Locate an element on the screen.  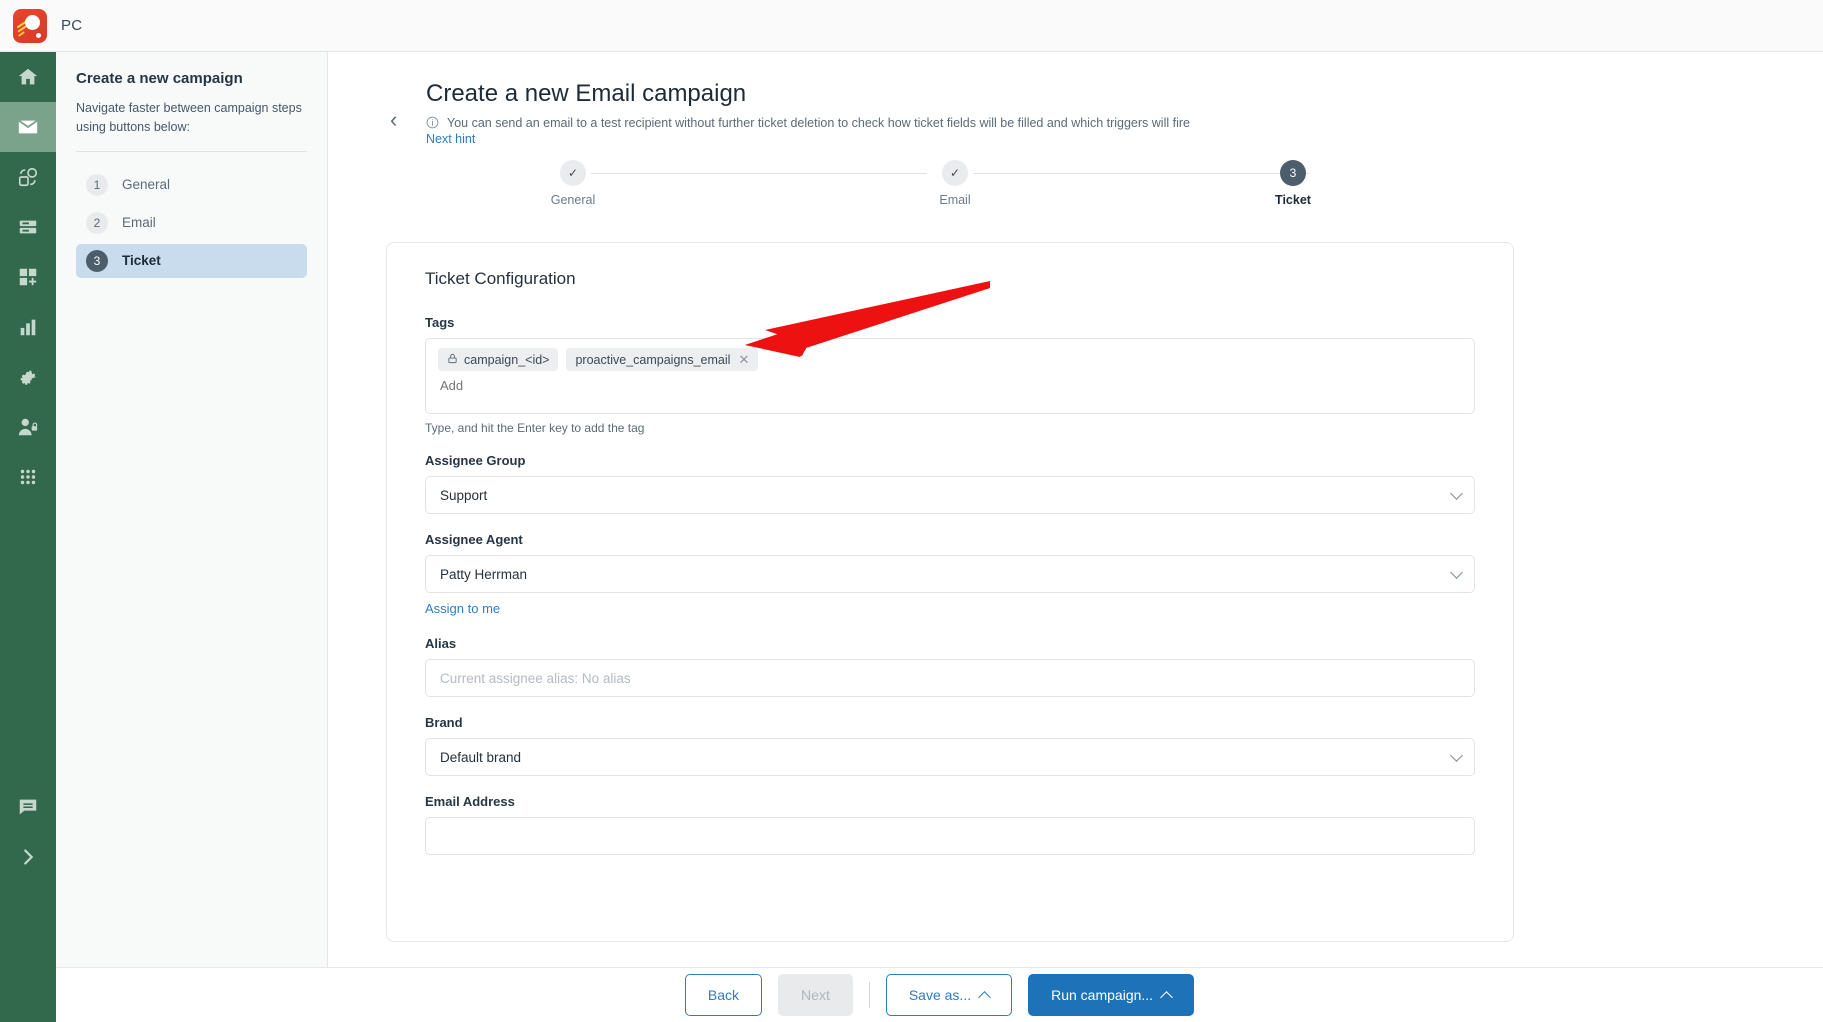
panel-title: Create a new campaign is located at coordinates (159, 78).